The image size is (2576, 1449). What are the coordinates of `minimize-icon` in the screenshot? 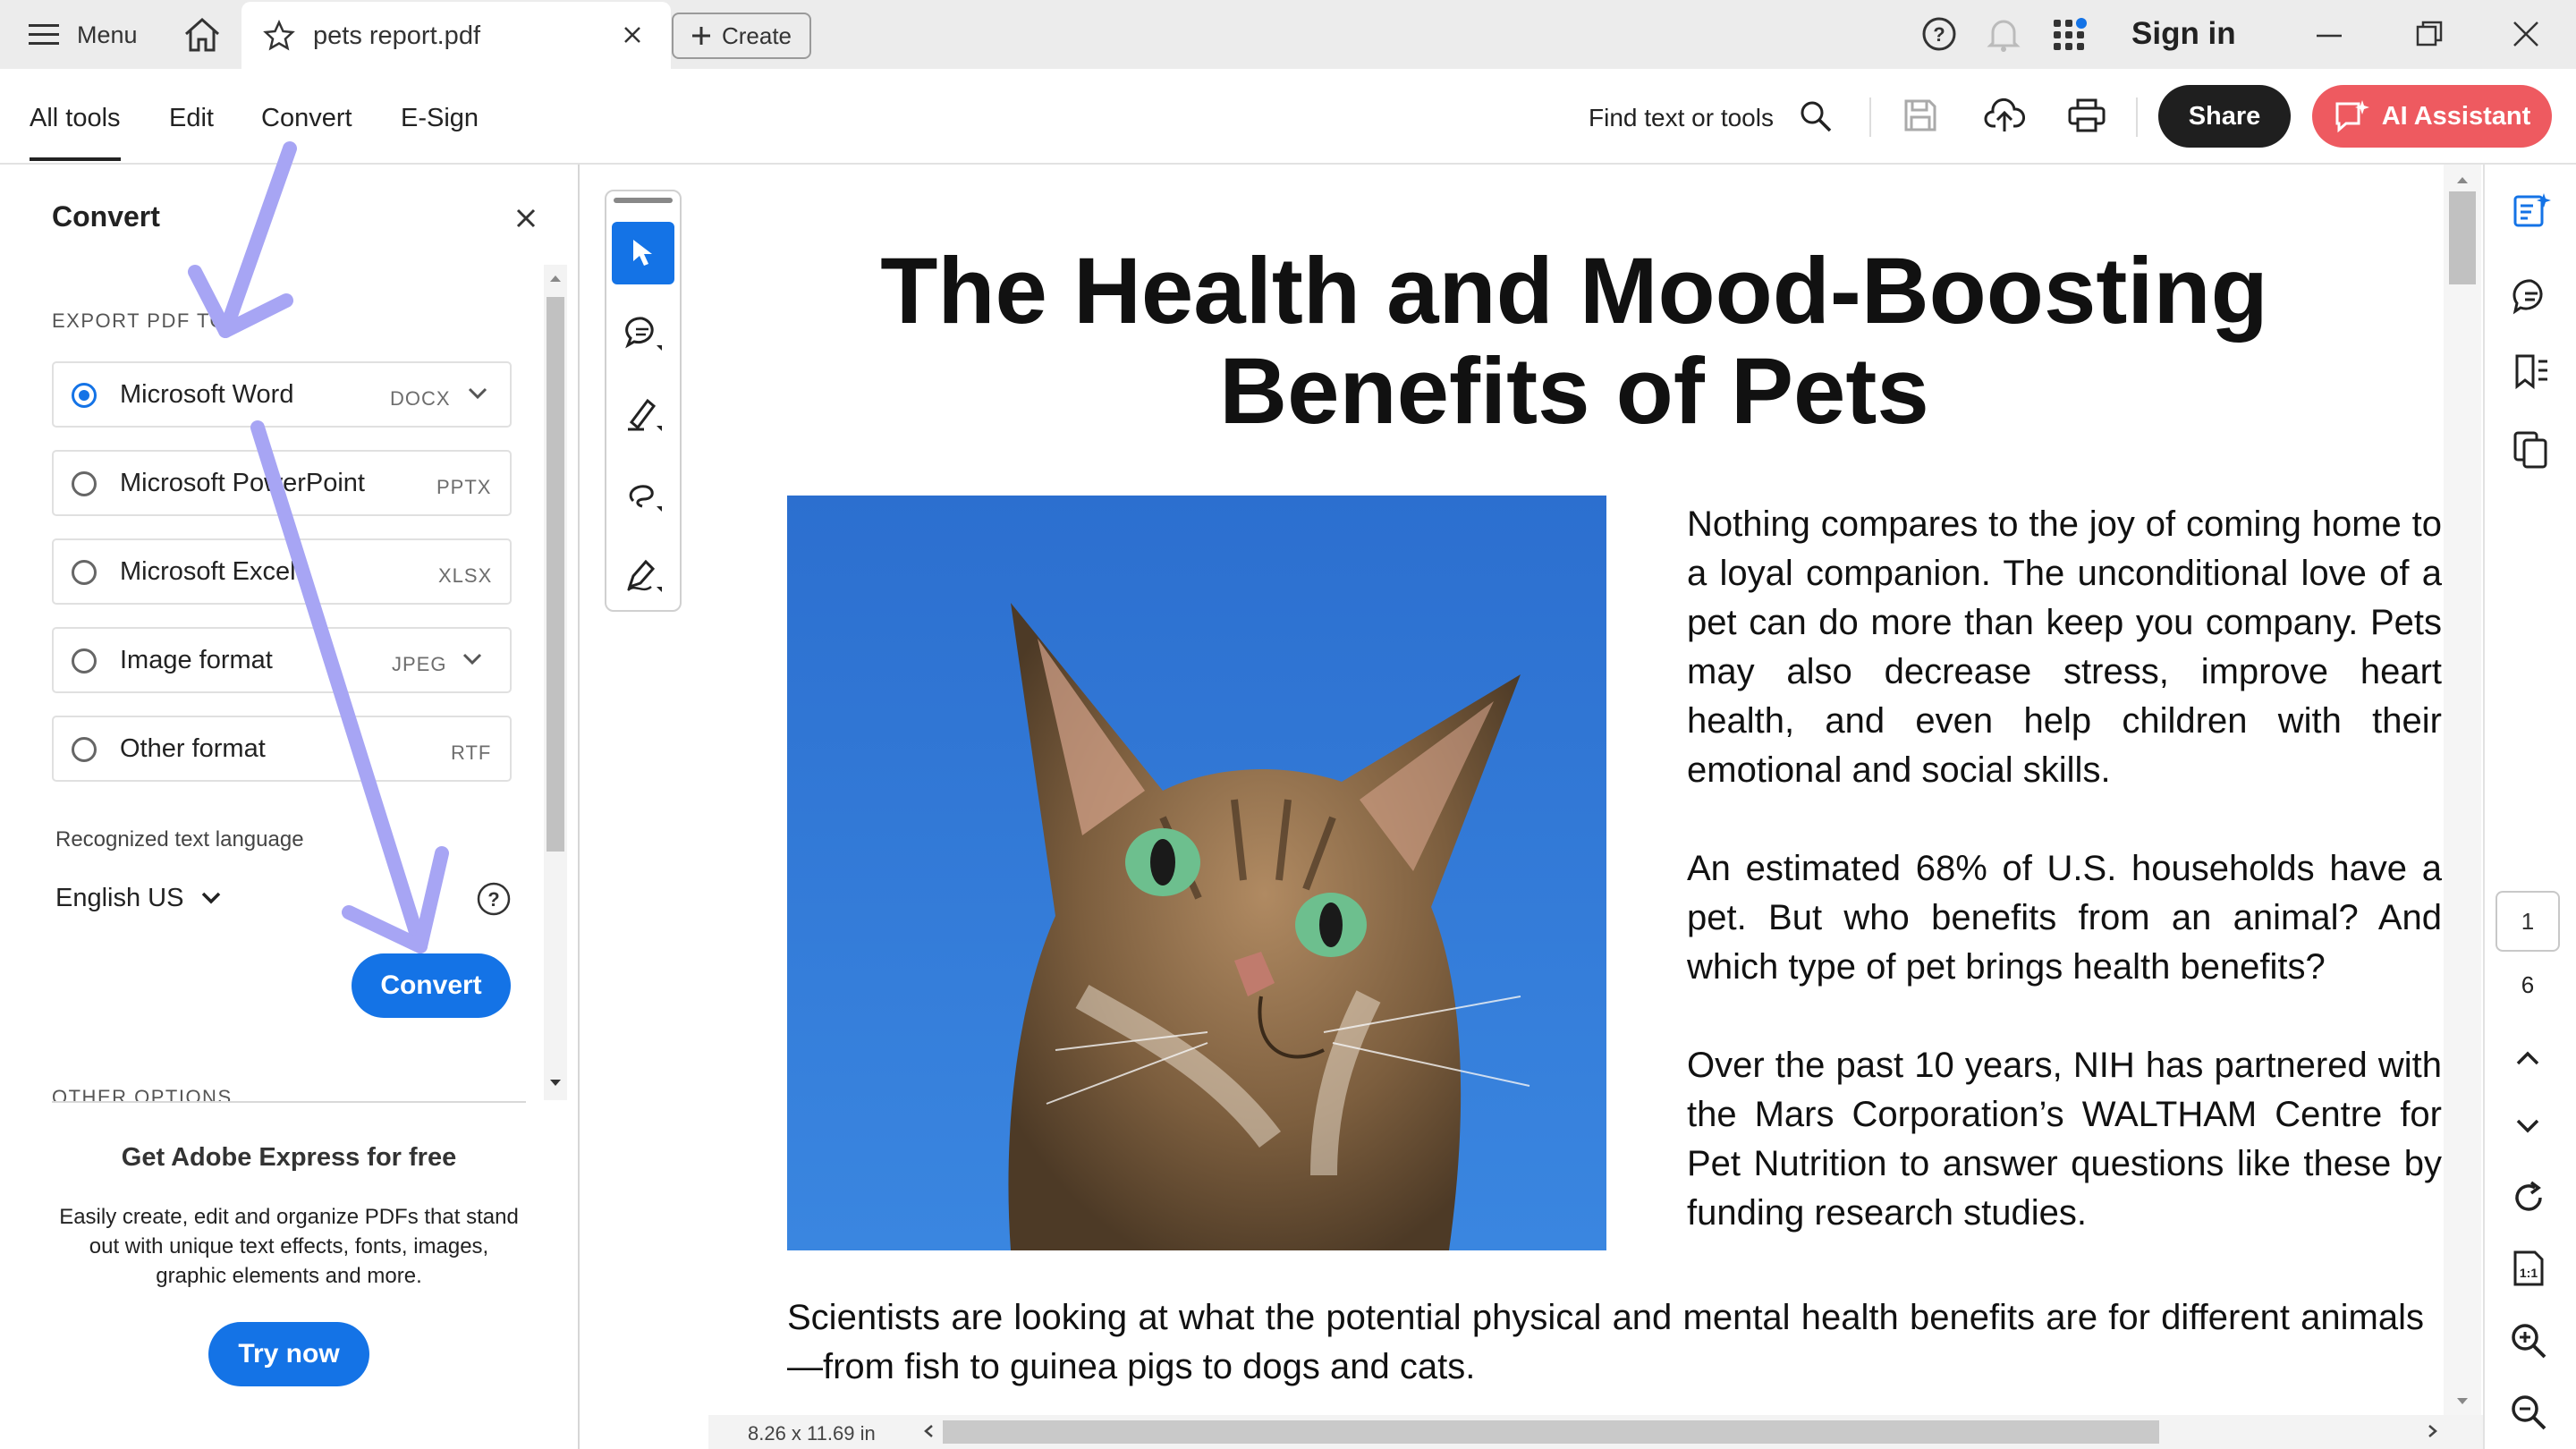 It's located at (2329, 35).